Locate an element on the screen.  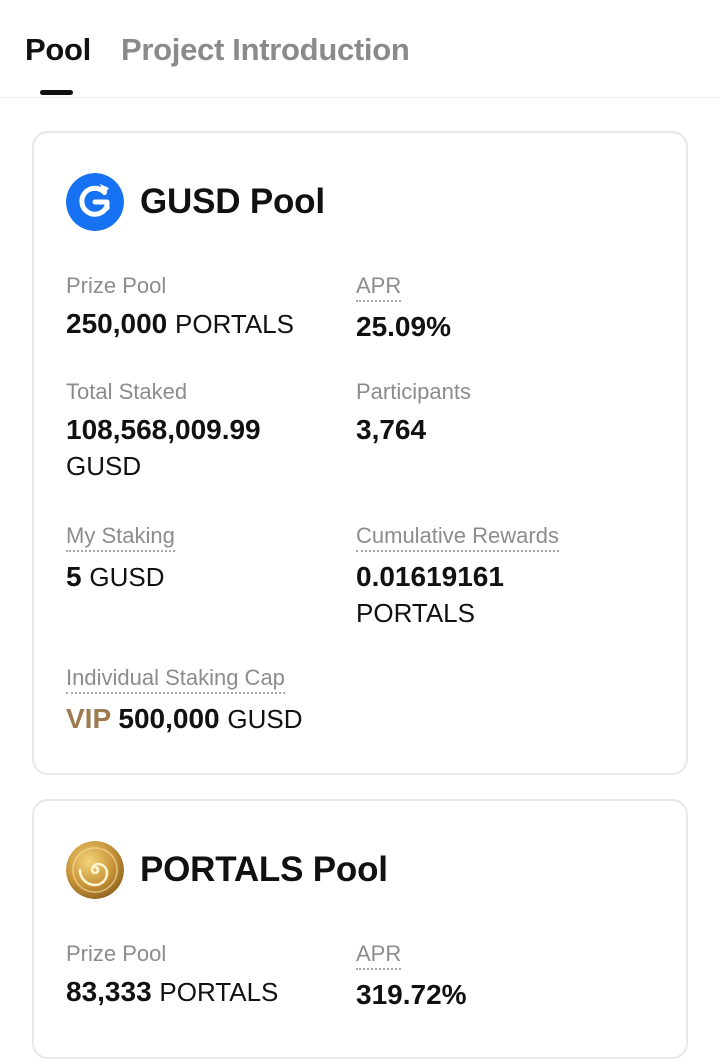
tab-pool: Pool is located at coordinates (58, 50).